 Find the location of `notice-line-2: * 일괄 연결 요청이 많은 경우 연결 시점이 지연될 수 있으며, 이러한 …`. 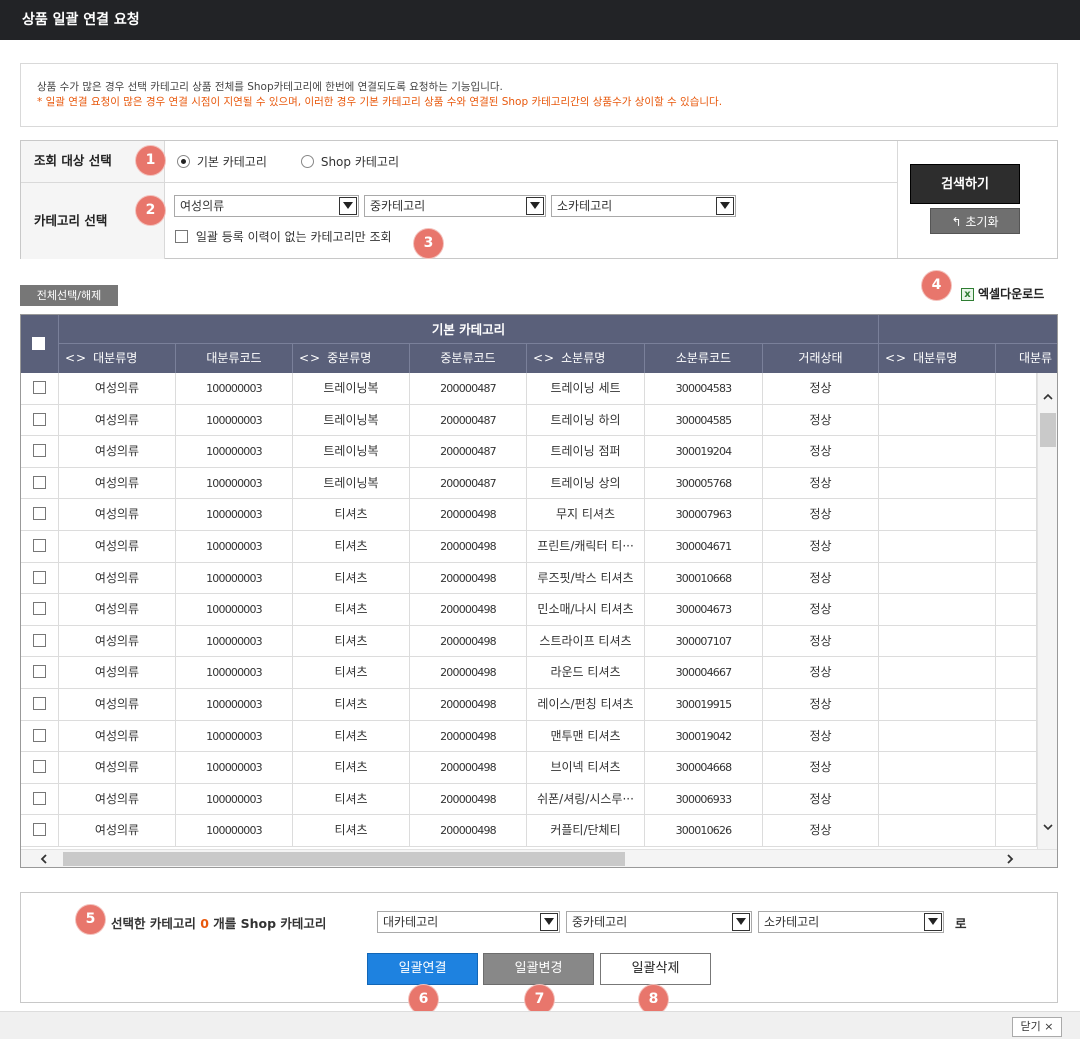

notice-line-2: * 일괄 연결 요청이 많은 경우 연결 시점이 지연될 수 있으며, 이러한 … is located at coordinates (380, 102).